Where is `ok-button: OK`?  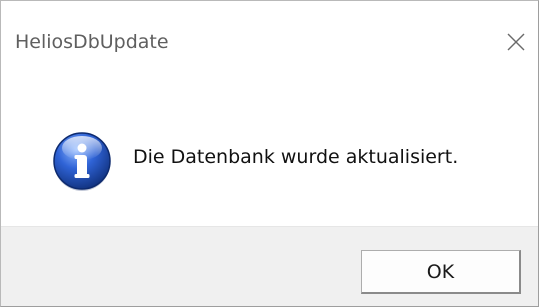 ok-button: OK is located at coordinates (441, 272).